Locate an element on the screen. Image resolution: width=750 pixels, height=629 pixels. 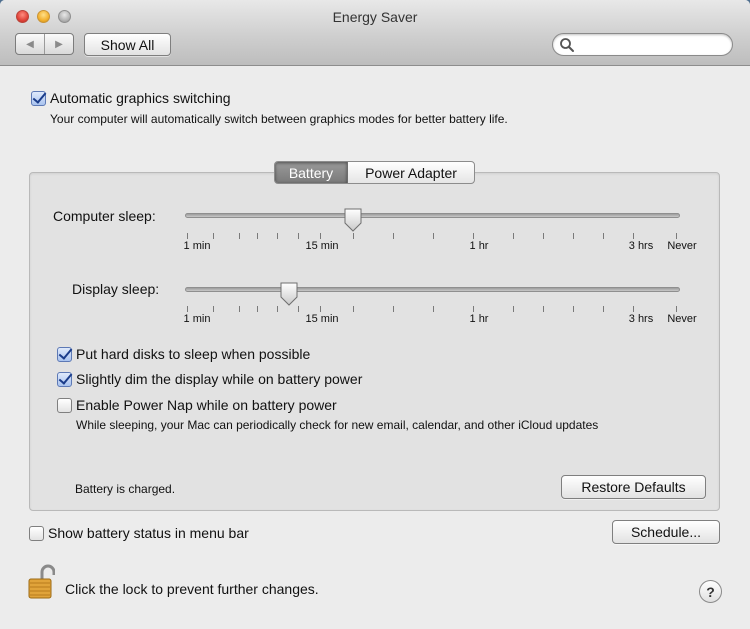
hard-disk-sleep-checkbox is located at coordinates (64, 354).